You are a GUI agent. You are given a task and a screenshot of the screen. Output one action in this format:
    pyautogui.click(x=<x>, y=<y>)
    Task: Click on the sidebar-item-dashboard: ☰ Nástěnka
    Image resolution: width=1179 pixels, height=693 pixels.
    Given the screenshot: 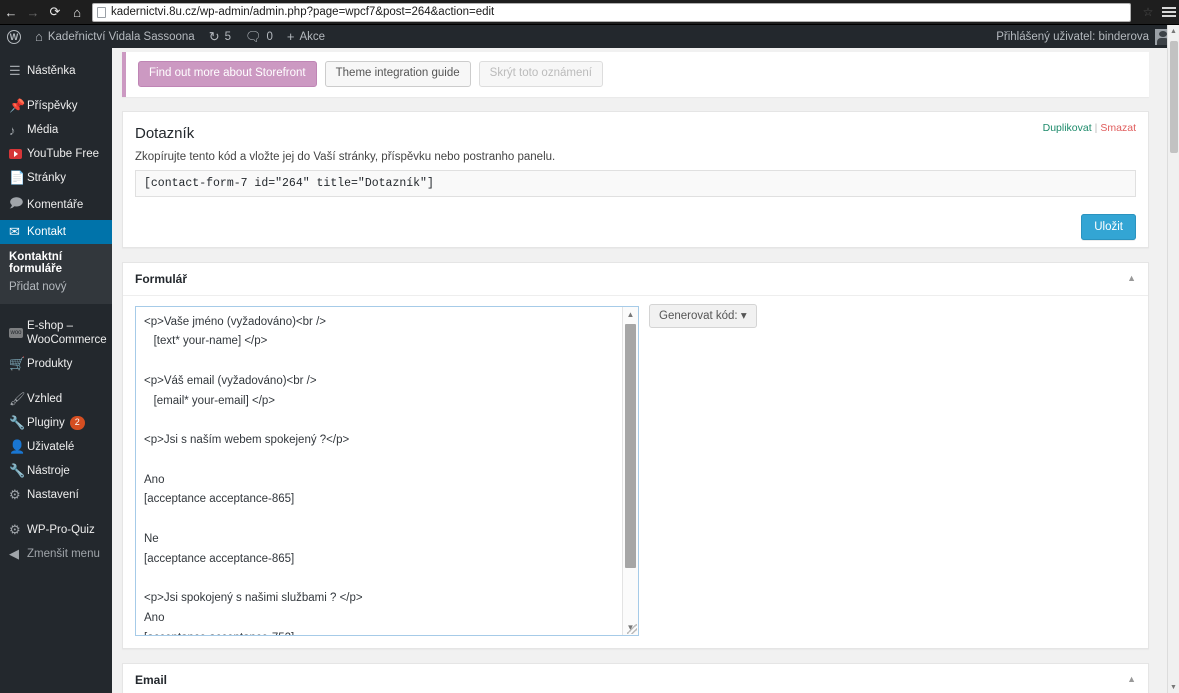 What is the action you would take?
    pyautogui.click(x=56, y=71)
    